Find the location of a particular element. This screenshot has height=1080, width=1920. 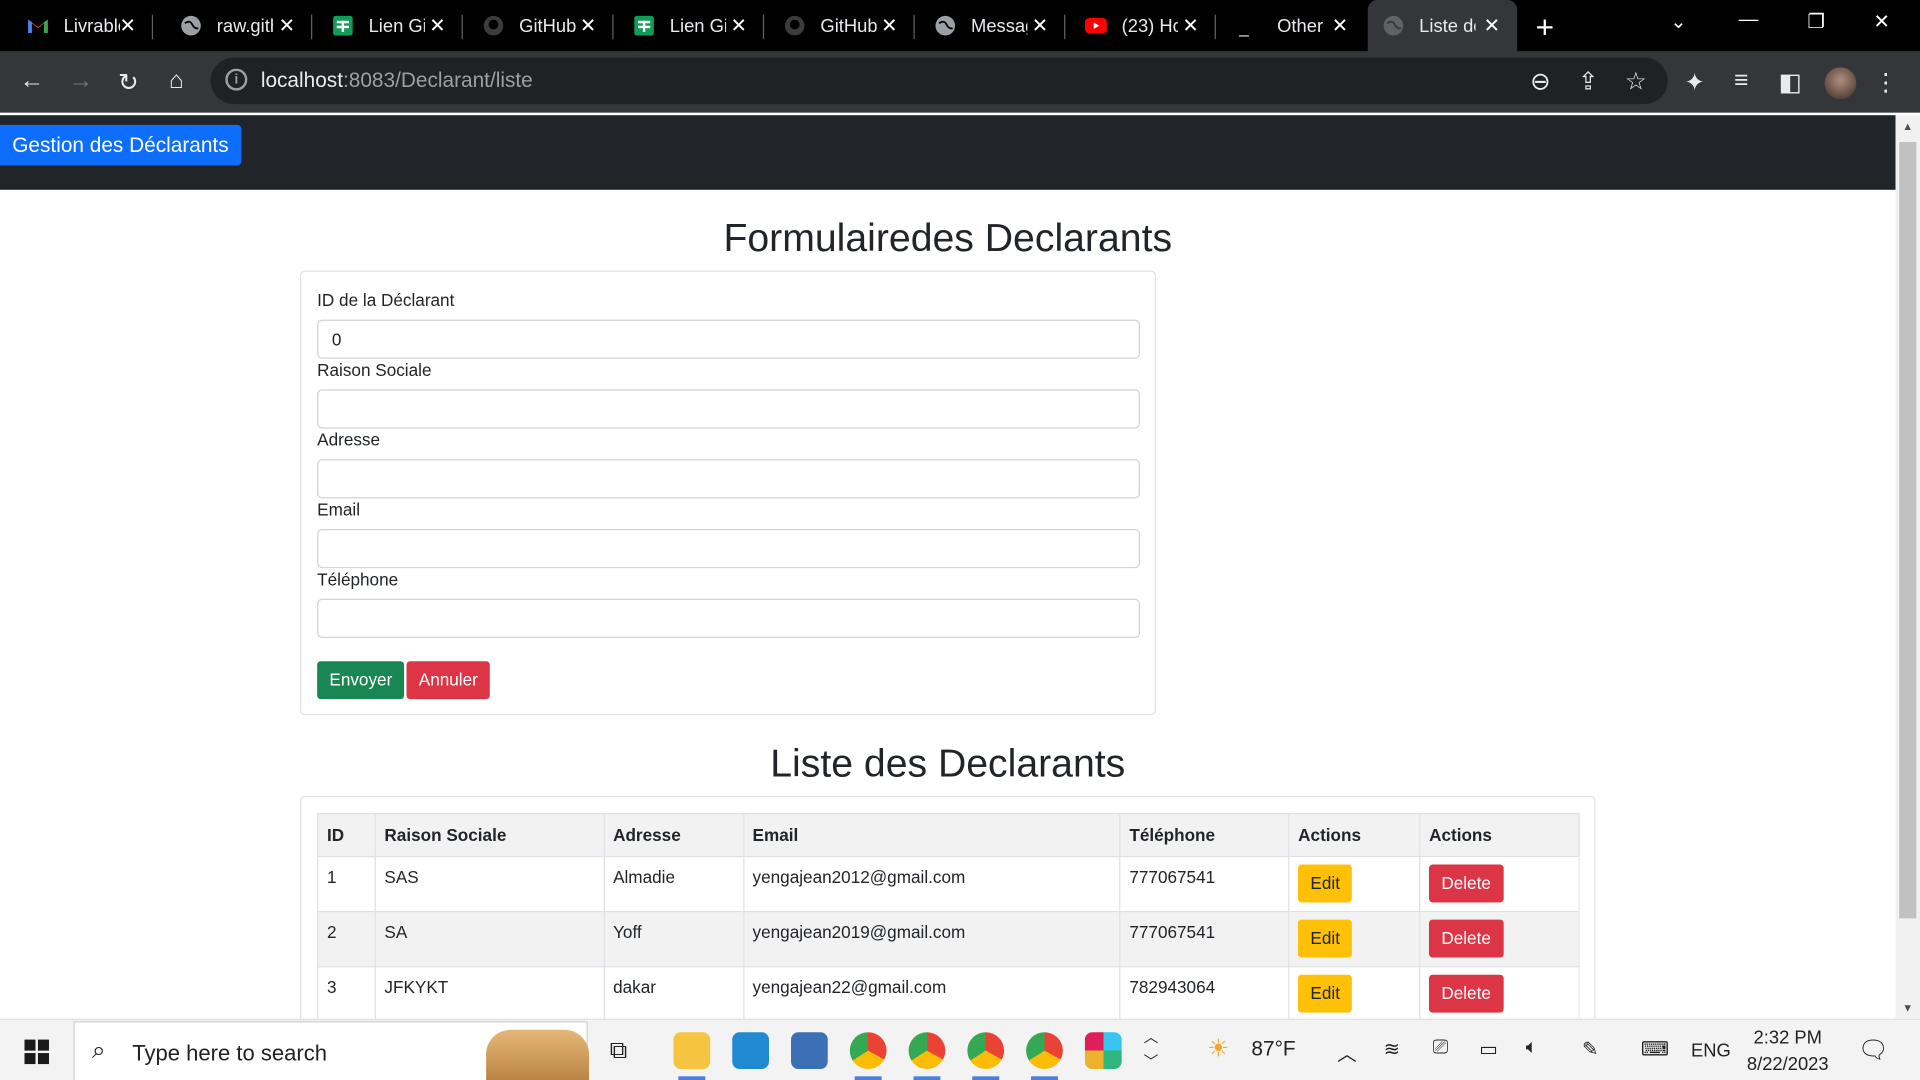

back-icon: ← is located at coordinates (31, 81).